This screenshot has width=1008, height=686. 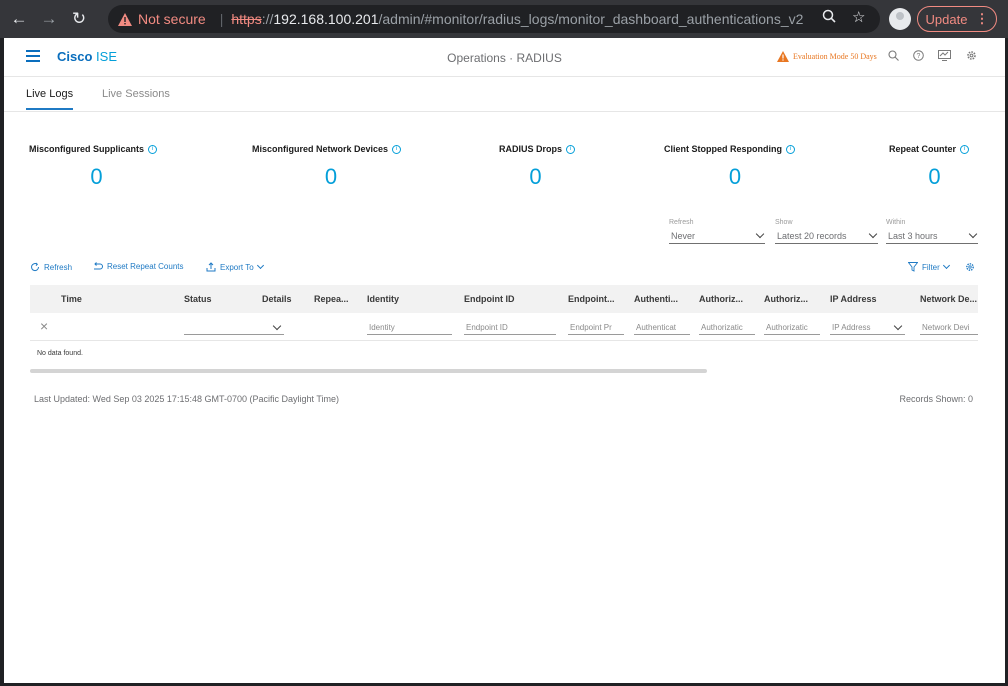 I want to click on counter-misconfigured-supplicants: Misconfigured Supplicants i 0, so click(x=101, y=167).